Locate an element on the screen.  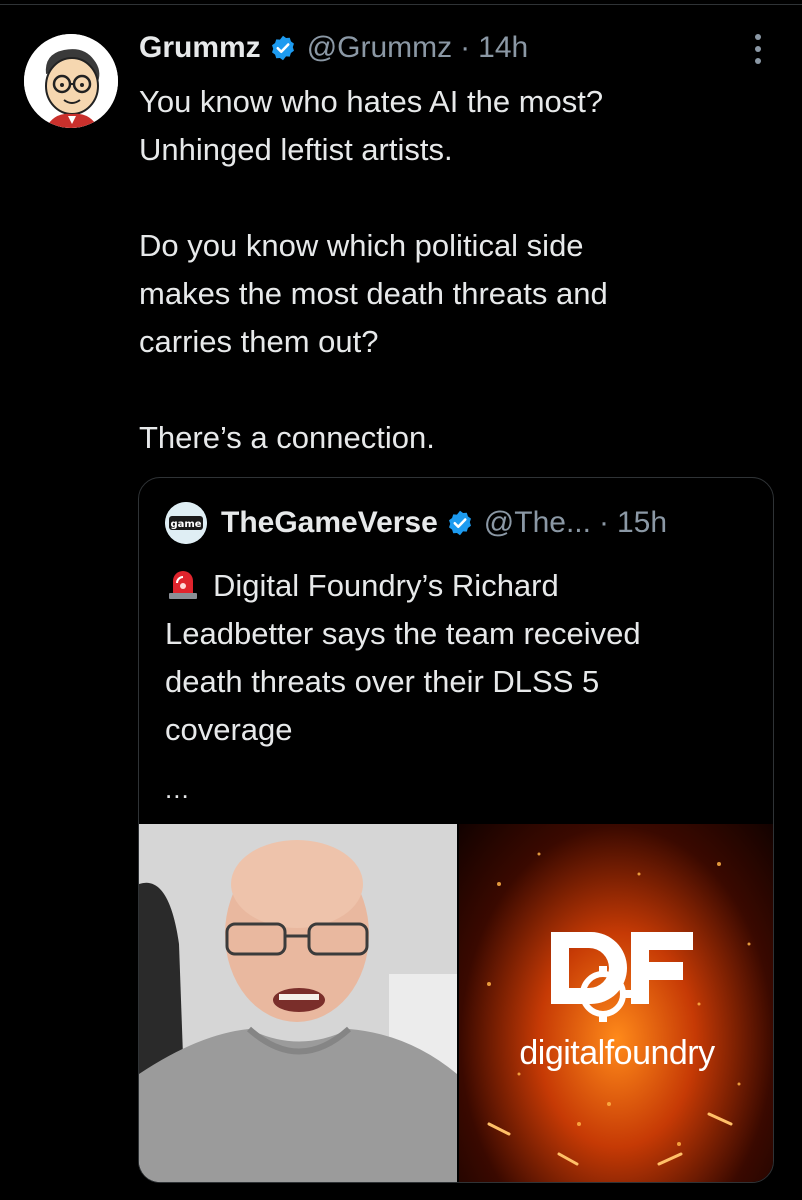
person-photo is located at coordinates (298, 1003).